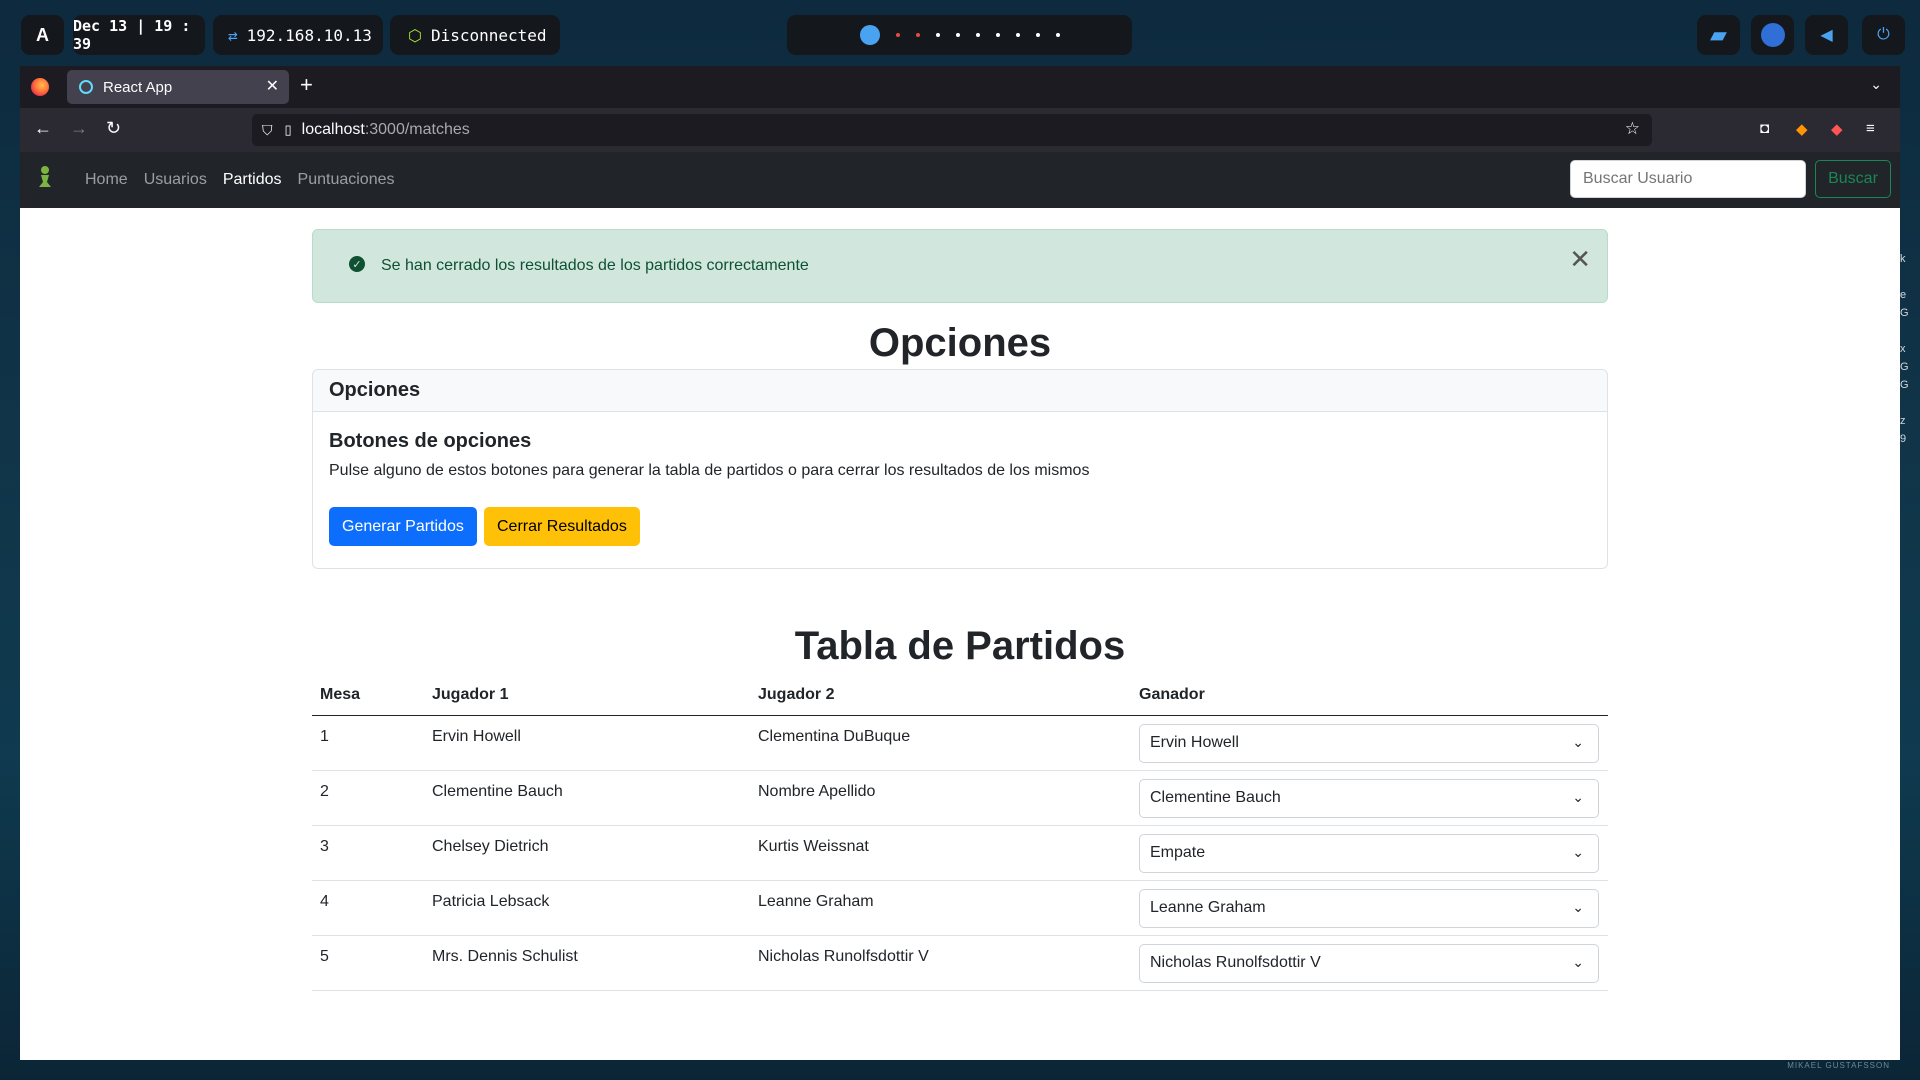 The height and width of the screenshot is (1080, 1920). What do you see at coordinates (113, 128) in the screenshot?
I see `reload-icon: ↻` at bounding box center [113, 128].